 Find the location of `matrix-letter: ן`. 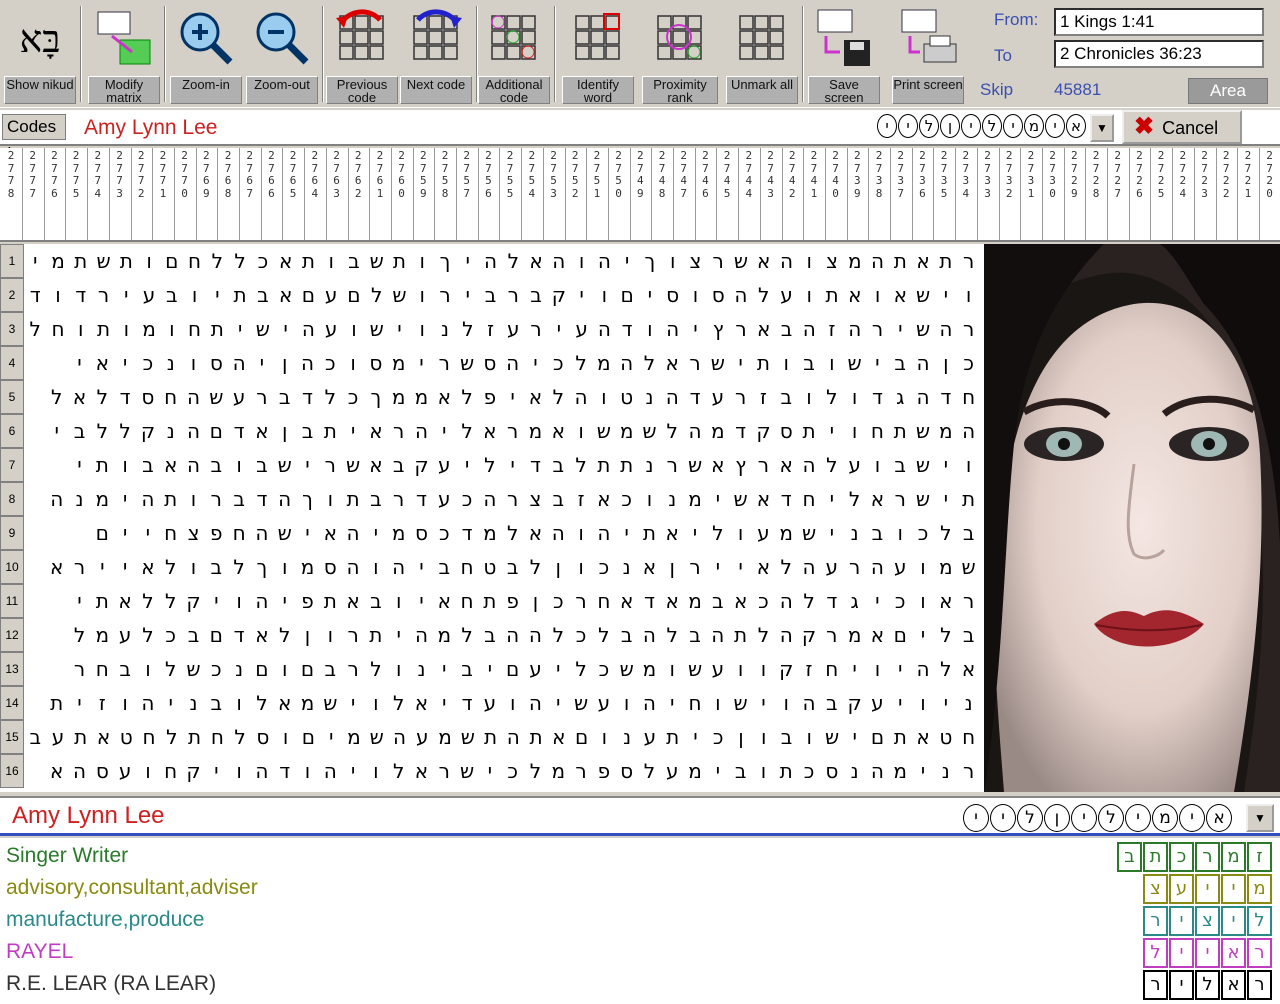

matrix-letter: ן is located at coordinates (284, 363).